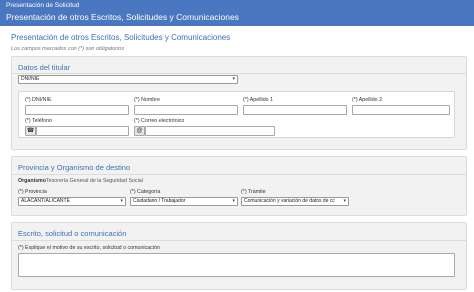  What do you see at coordinates (44, 67) in the screenshot?
I see `panel-title-titular: Datos del titular` at bounding box center [44, 67].